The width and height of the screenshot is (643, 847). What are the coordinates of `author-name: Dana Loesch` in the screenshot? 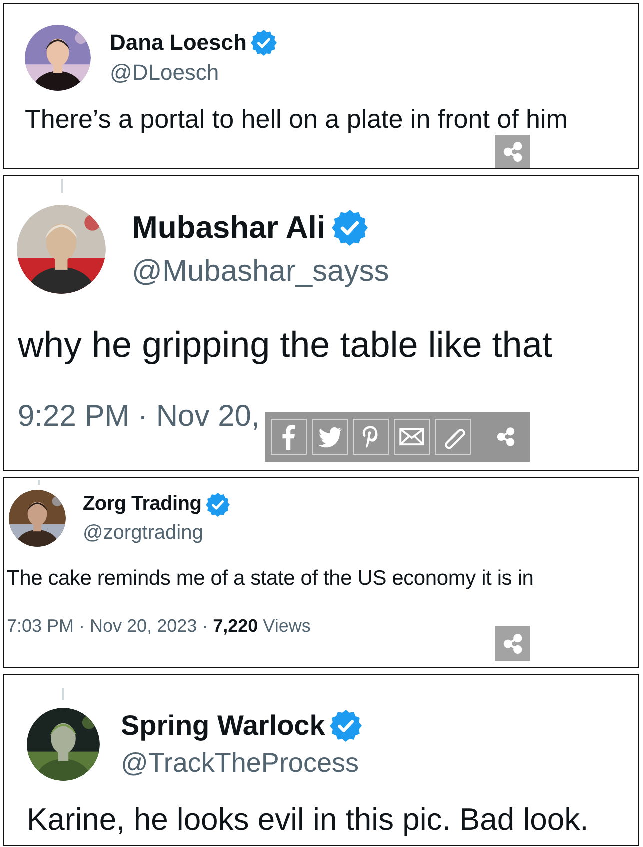 It's located at (178, 43).